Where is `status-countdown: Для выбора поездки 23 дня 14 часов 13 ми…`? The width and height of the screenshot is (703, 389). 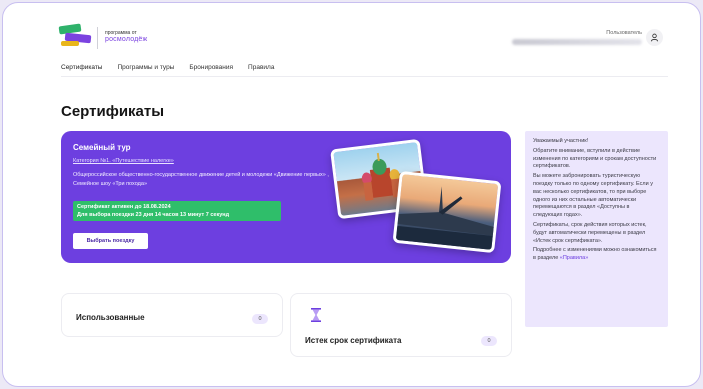 status-countdown: Для выбора поездки 23 дня 14 часов 13 ми… is located at coordinates (153, 215).